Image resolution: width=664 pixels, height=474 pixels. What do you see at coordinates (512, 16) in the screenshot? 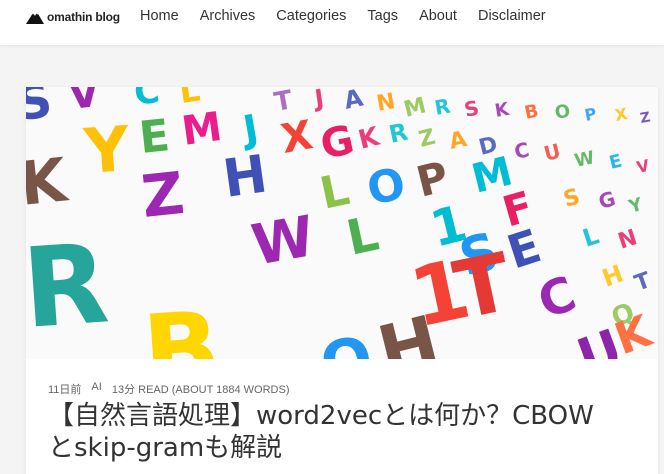
I see `nav-disclaimer: Disclaimer` at bounding box center [512, 16].